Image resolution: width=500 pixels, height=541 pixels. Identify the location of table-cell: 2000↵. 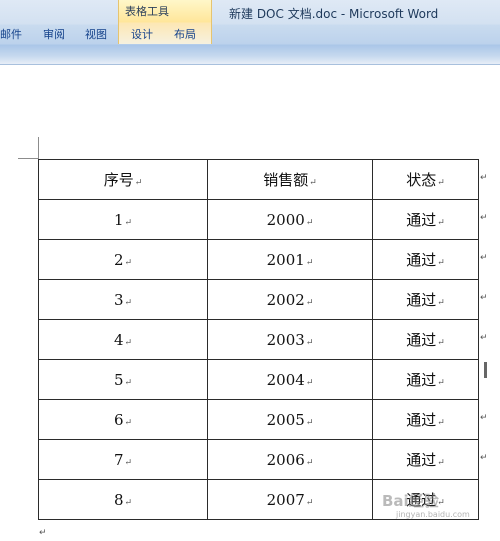
(290, 219).